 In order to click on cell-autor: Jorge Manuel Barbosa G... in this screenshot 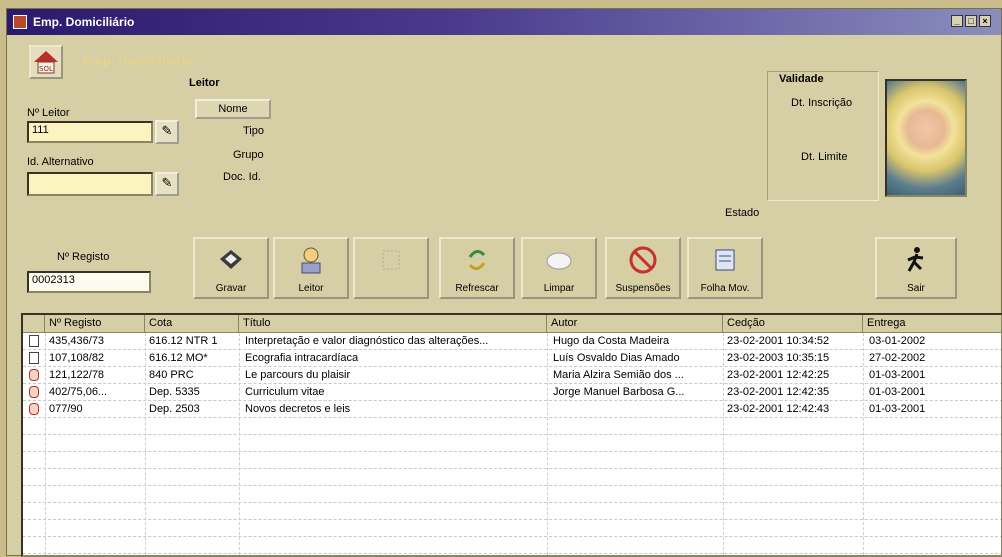, I will do `click(619, 392)`.